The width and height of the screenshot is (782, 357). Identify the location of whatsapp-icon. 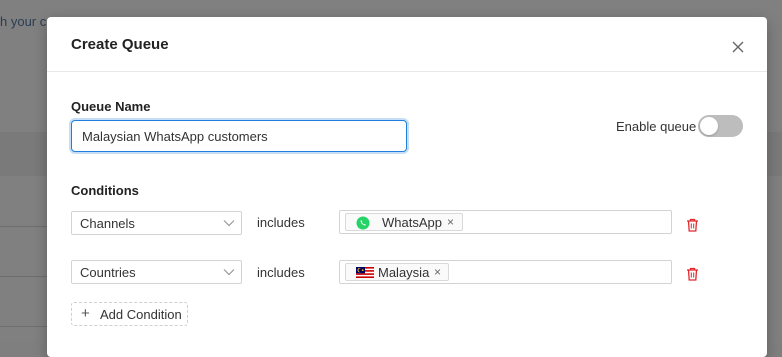
(363, 223).